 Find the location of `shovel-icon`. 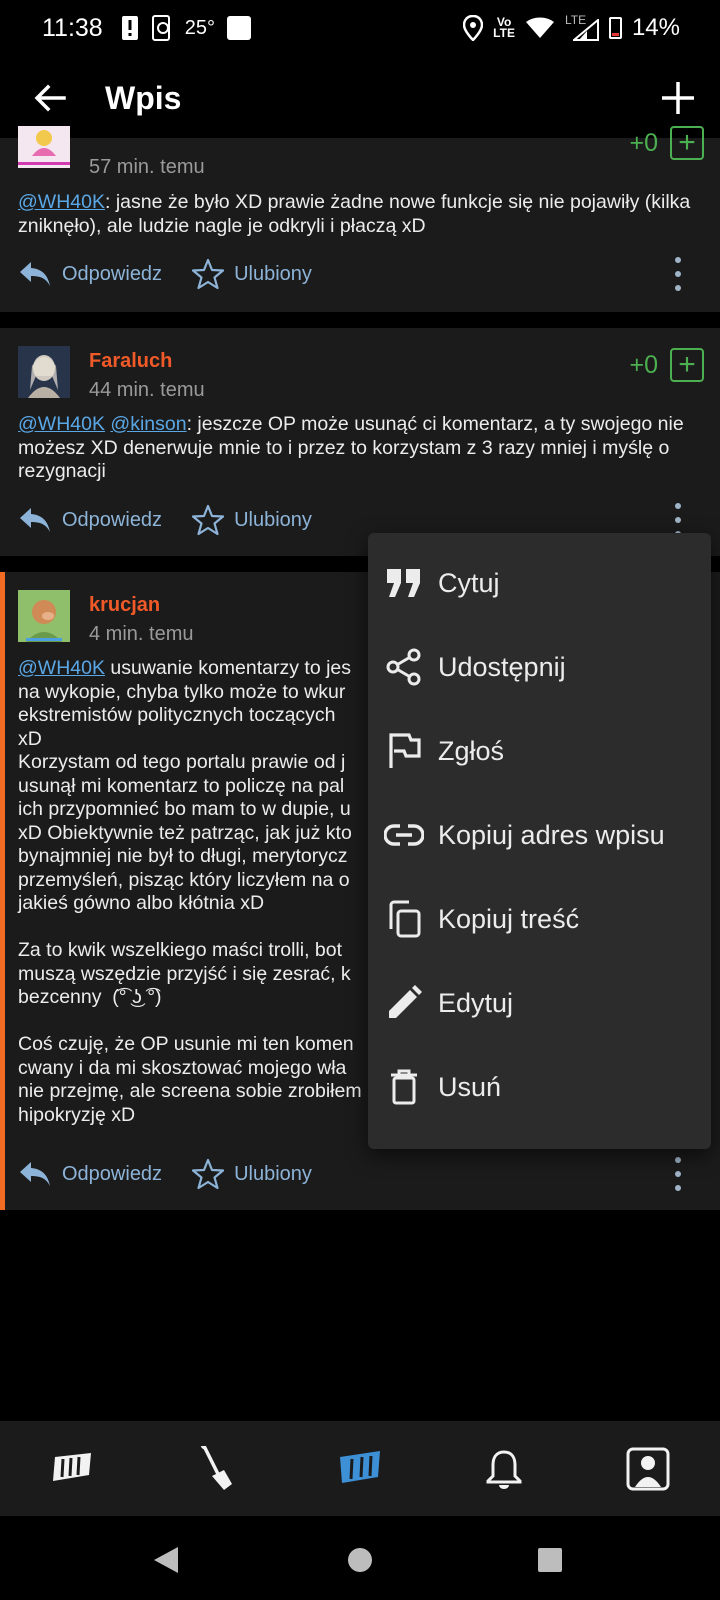

shovel-icon is located at coordinates (216, 1468).